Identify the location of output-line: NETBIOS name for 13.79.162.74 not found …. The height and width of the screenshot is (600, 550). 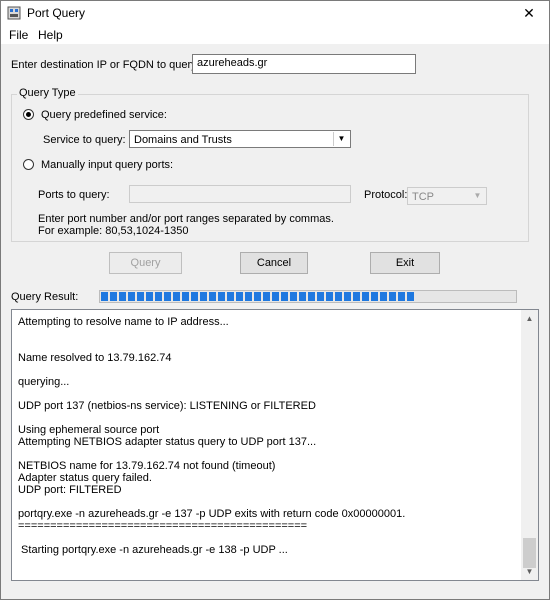
(147, 466).